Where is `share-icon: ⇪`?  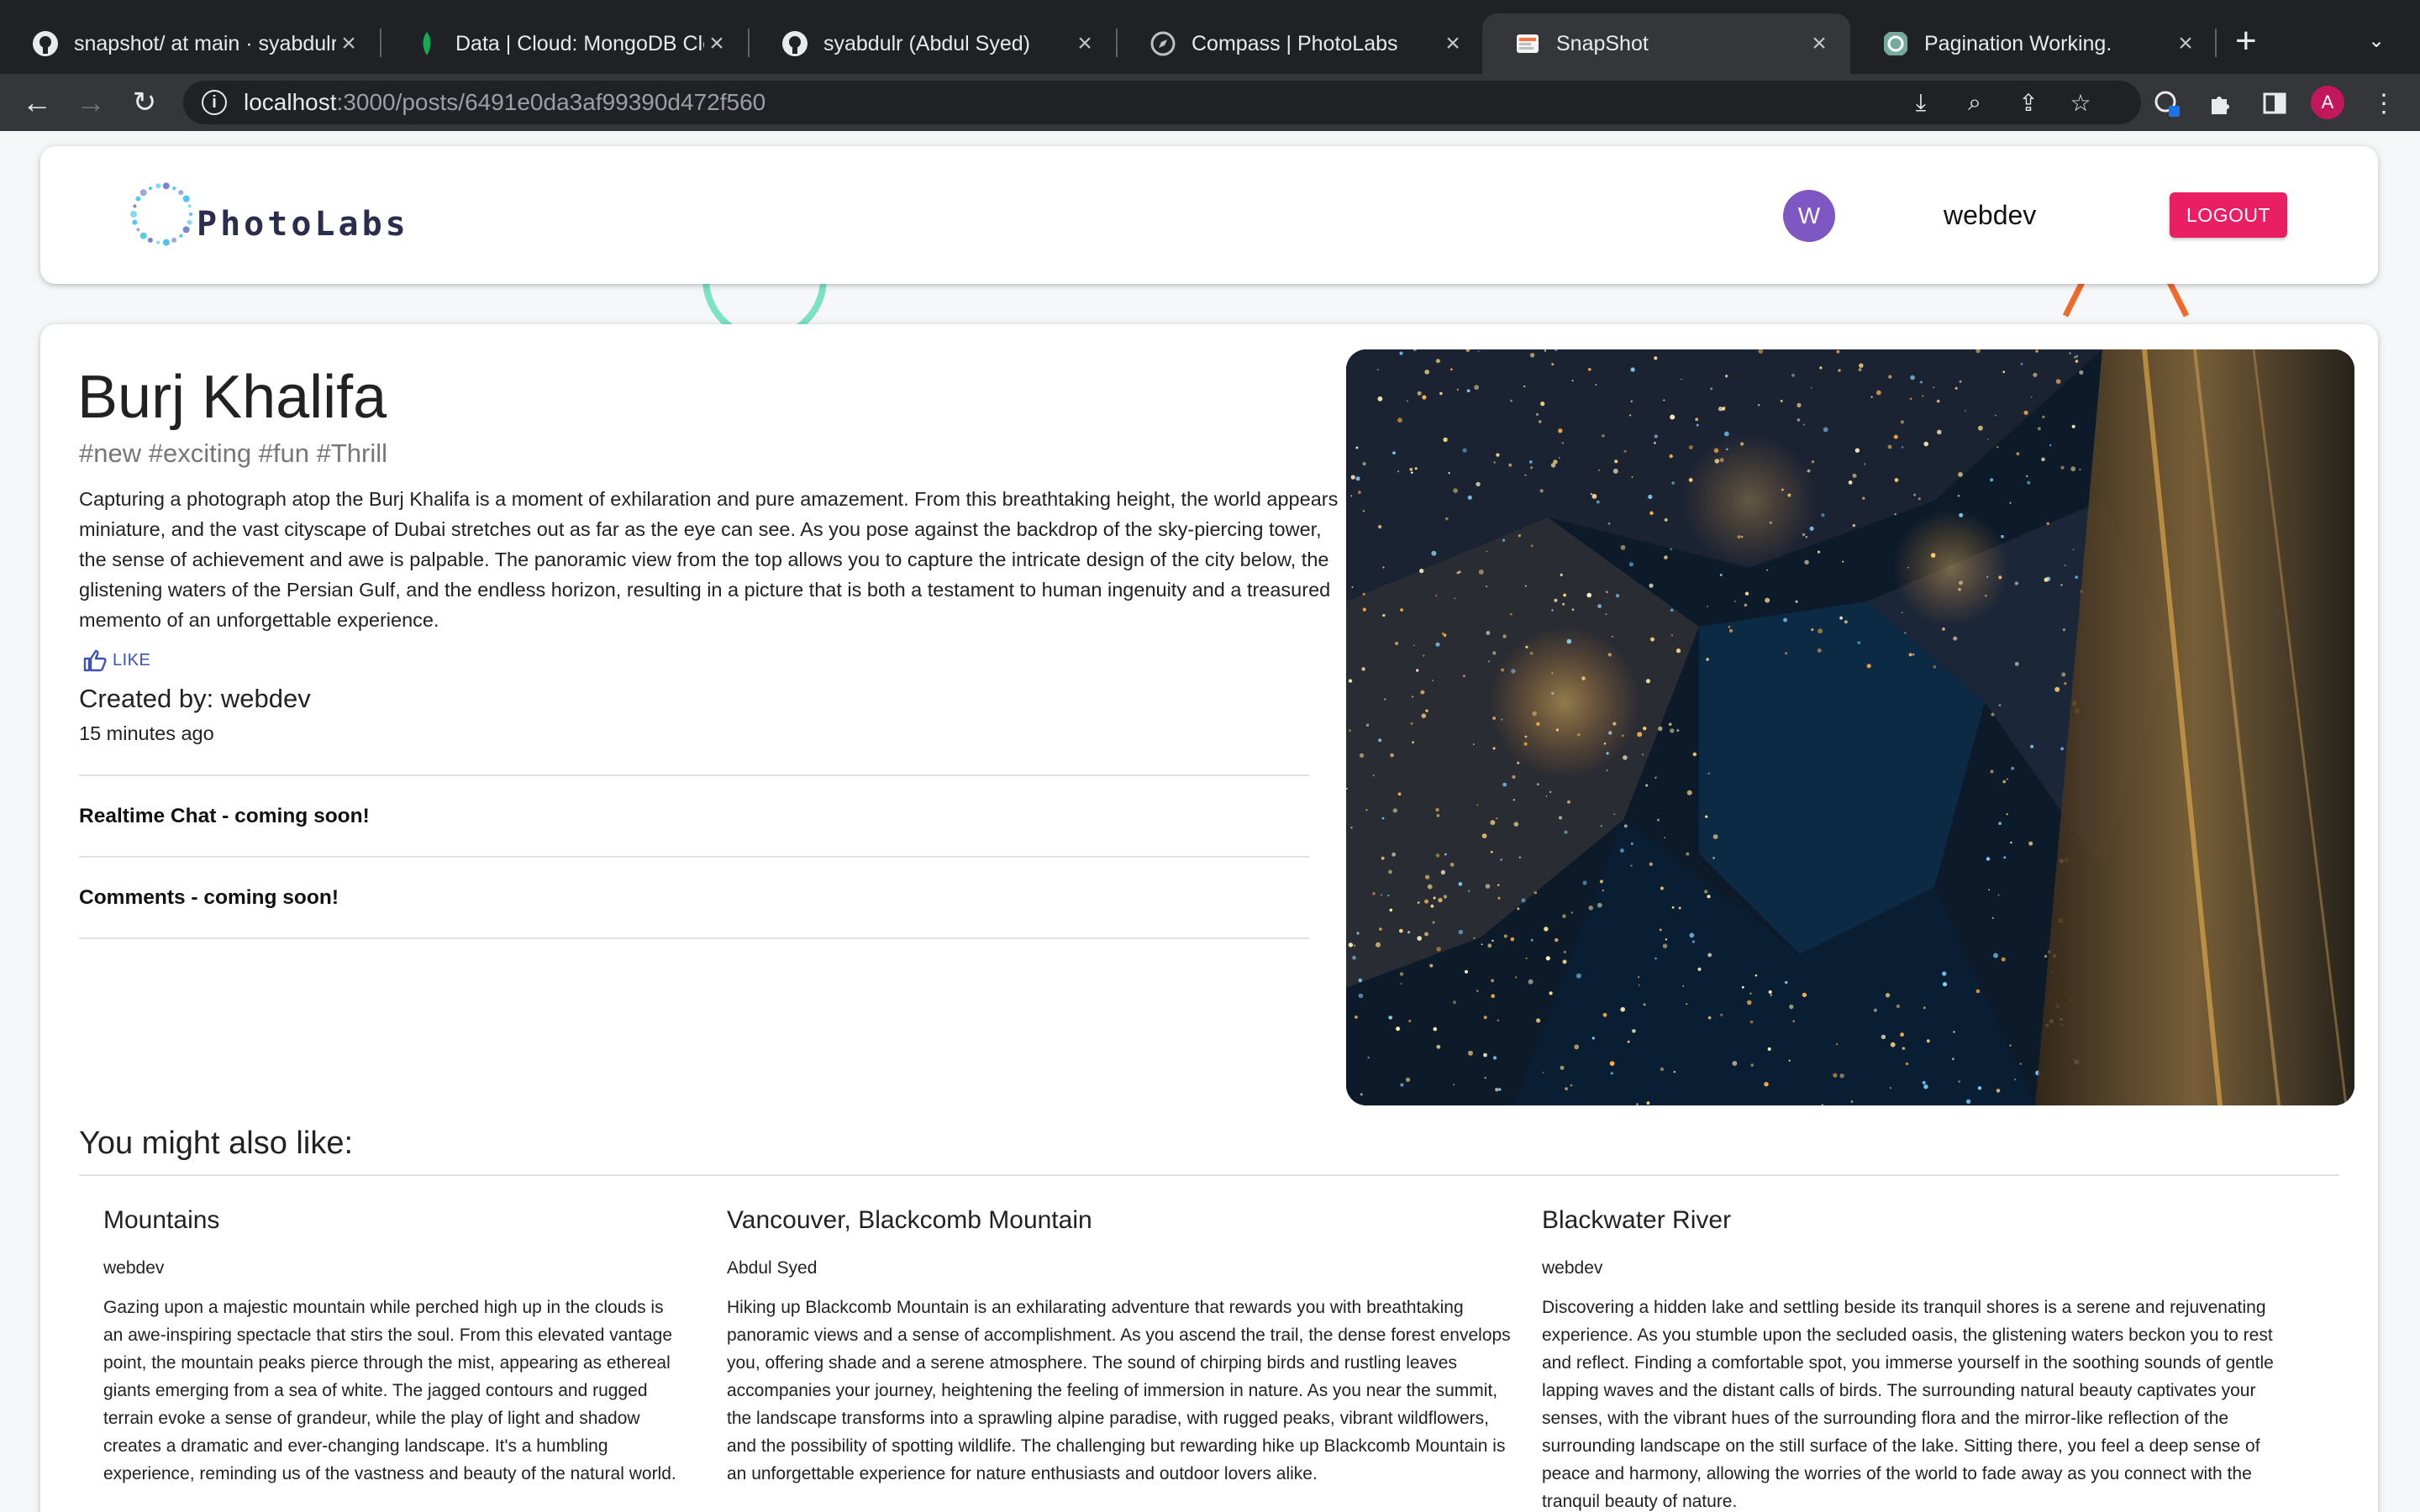
share-icon: ⇪ is located at coordinates (2029, 102).